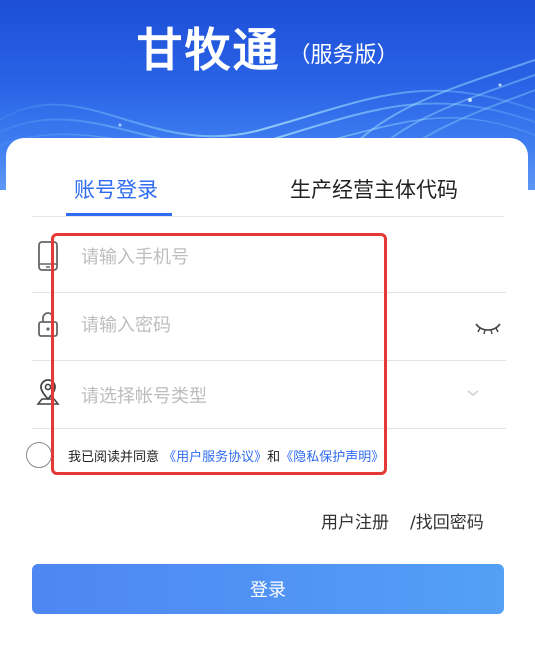  I want to click on agree-radio, so click(39, 455).